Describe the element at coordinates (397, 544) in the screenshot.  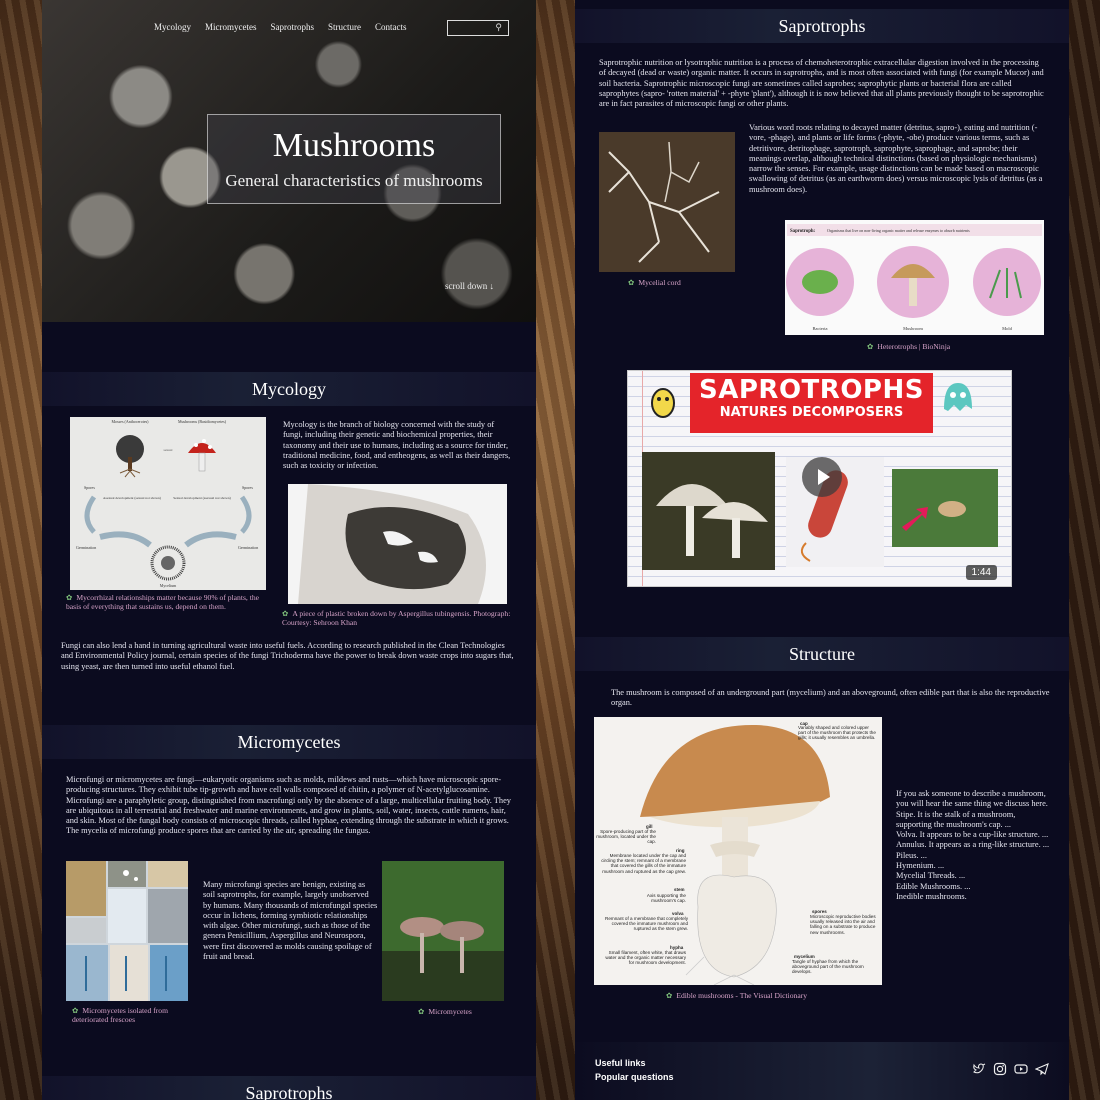
I see `plastic-photo` at that location.